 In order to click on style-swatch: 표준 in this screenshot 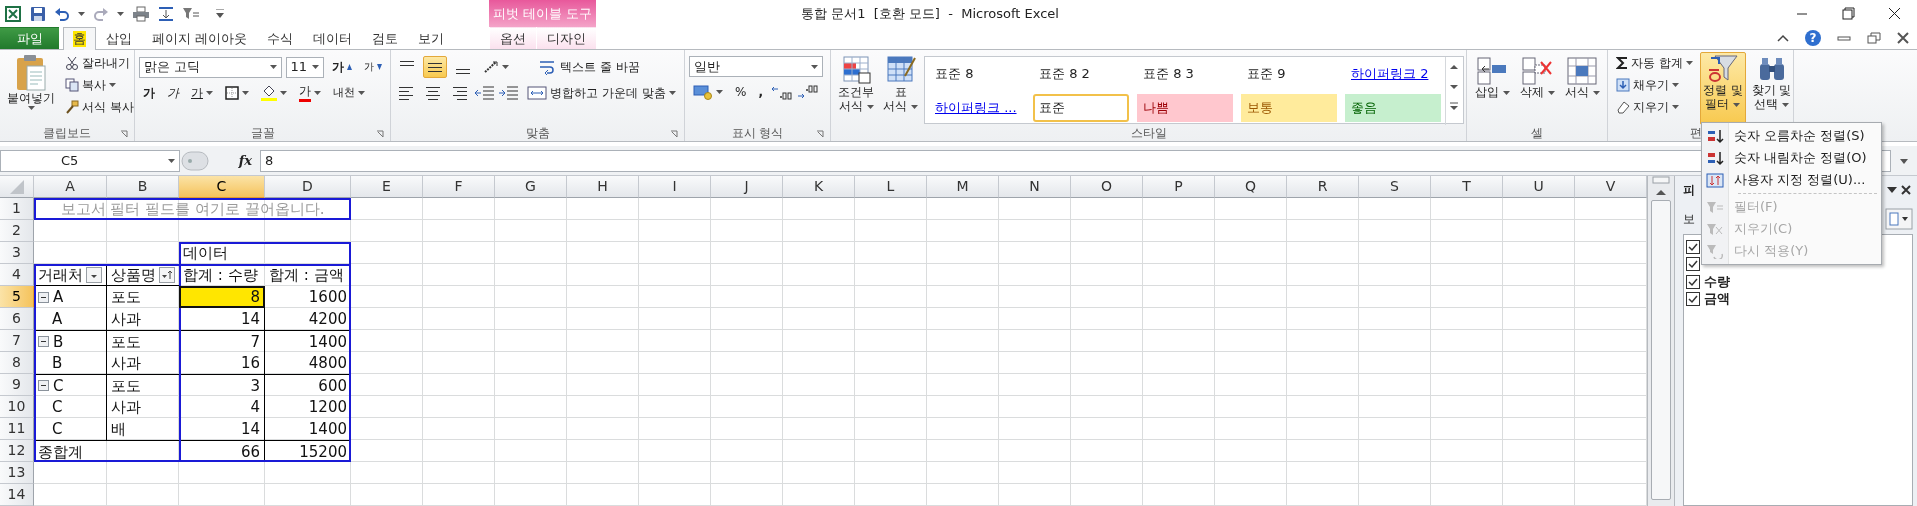, I will do `click(1081, 108)`.